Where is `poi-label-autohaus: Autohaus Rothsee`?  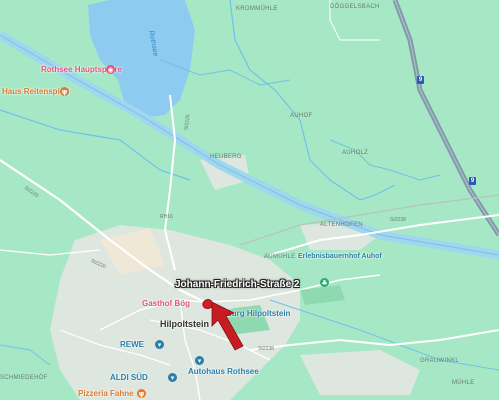
poi-label-autohaus: Autohaus Rothsee is located at coordinates (223, 372).